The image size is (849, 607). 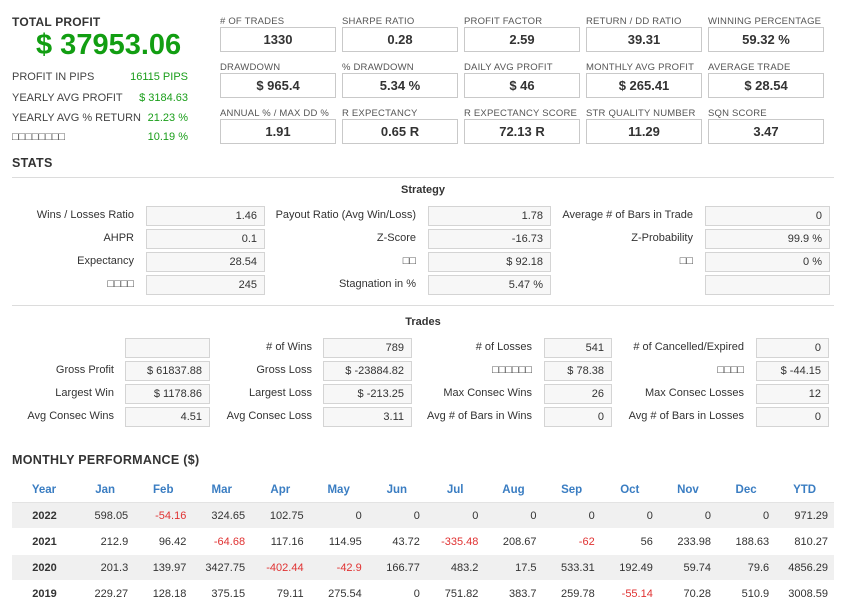 What do you see at coordinates (521, 113) in the screenshot?
I see `metric-label: R EXPECTANCY SCORE` at bounding box center [521, 113].